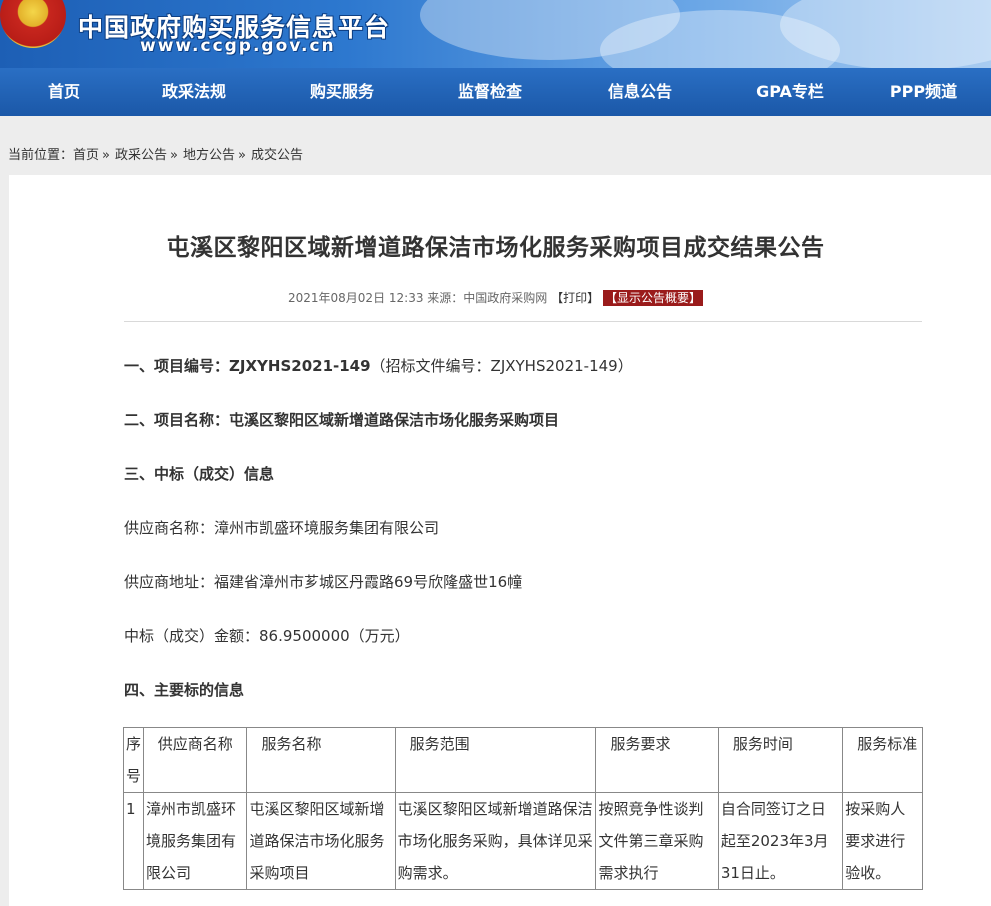 The width and height of the screenshot is (991, 906). What do you see at coordinates (133, 760) in the screenshot?
I see `table-header-cell: 序号` at bounding box center [133, 760].